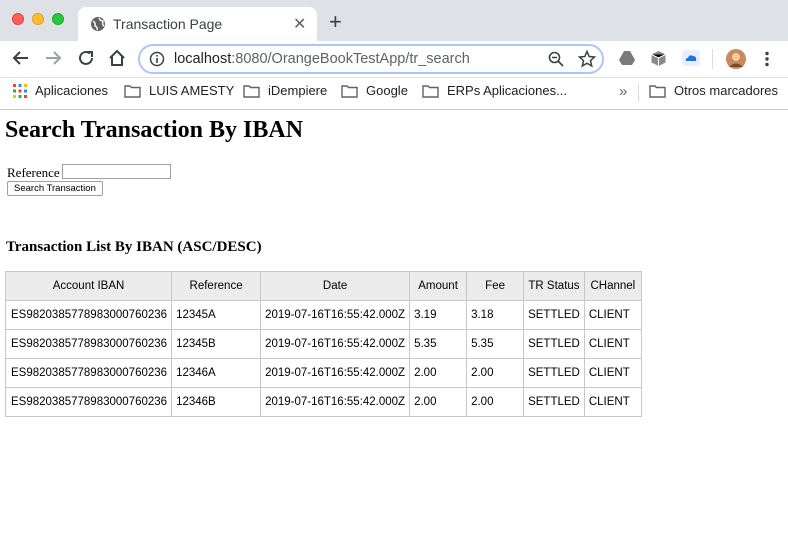  Describe the element at coordinates (643, 93) in the screenshot. I see `bookmarks-separator` at that location.